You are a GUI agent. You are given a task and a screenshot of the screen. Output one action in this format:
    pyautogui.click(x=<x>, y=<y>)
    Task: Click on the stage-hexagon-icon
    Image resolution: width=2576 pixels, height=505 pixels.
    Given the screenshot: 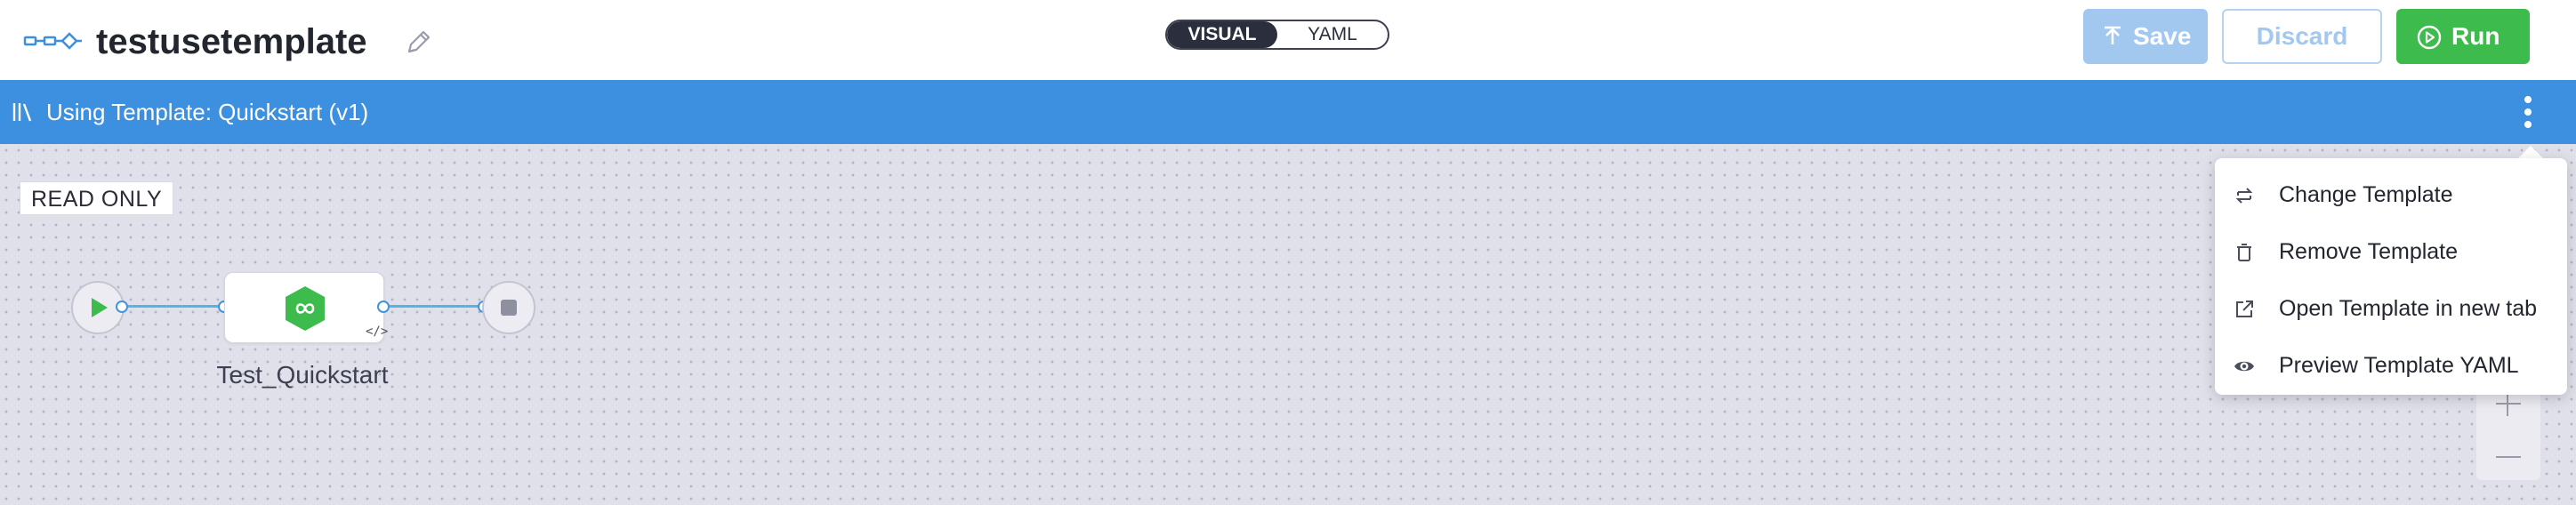 What is the action you would take?
    pyautogui.click(x=305, y=309)
    